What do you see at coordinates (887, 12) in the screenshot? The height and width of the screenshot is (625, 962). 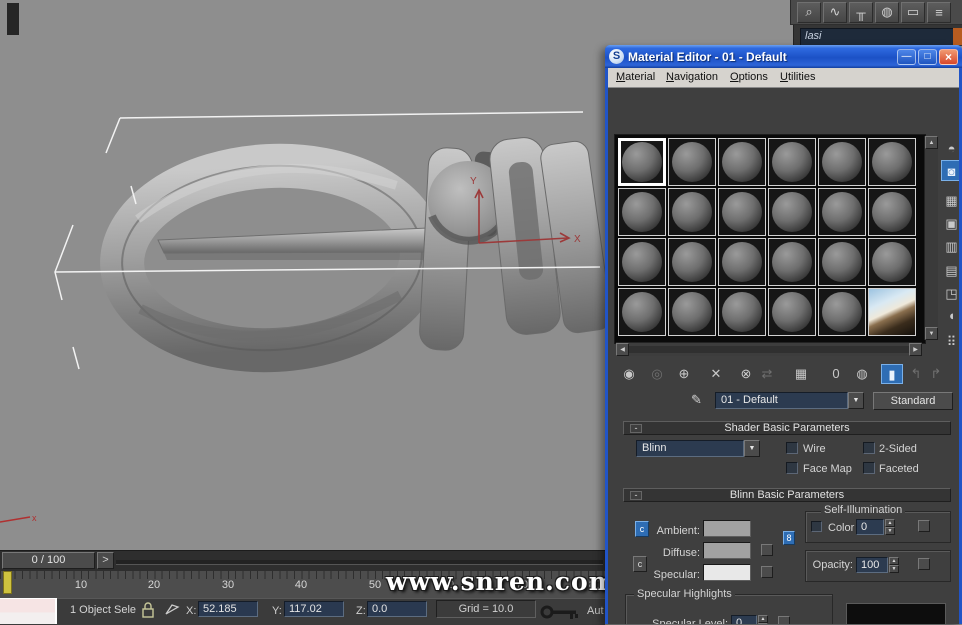 I see `material-editor-icon: ◍` at bounding box center [887, 12].